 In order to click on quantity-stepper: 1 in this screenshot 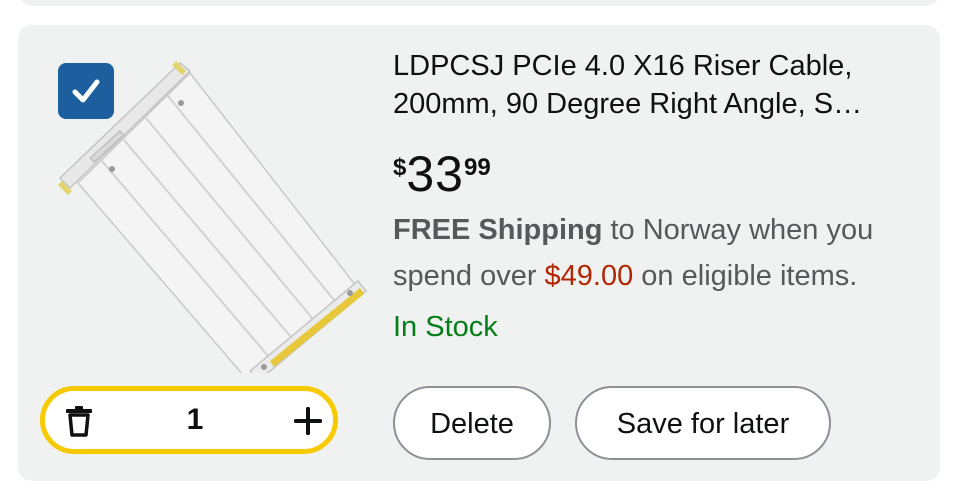, I will do `click(189, 420)`.